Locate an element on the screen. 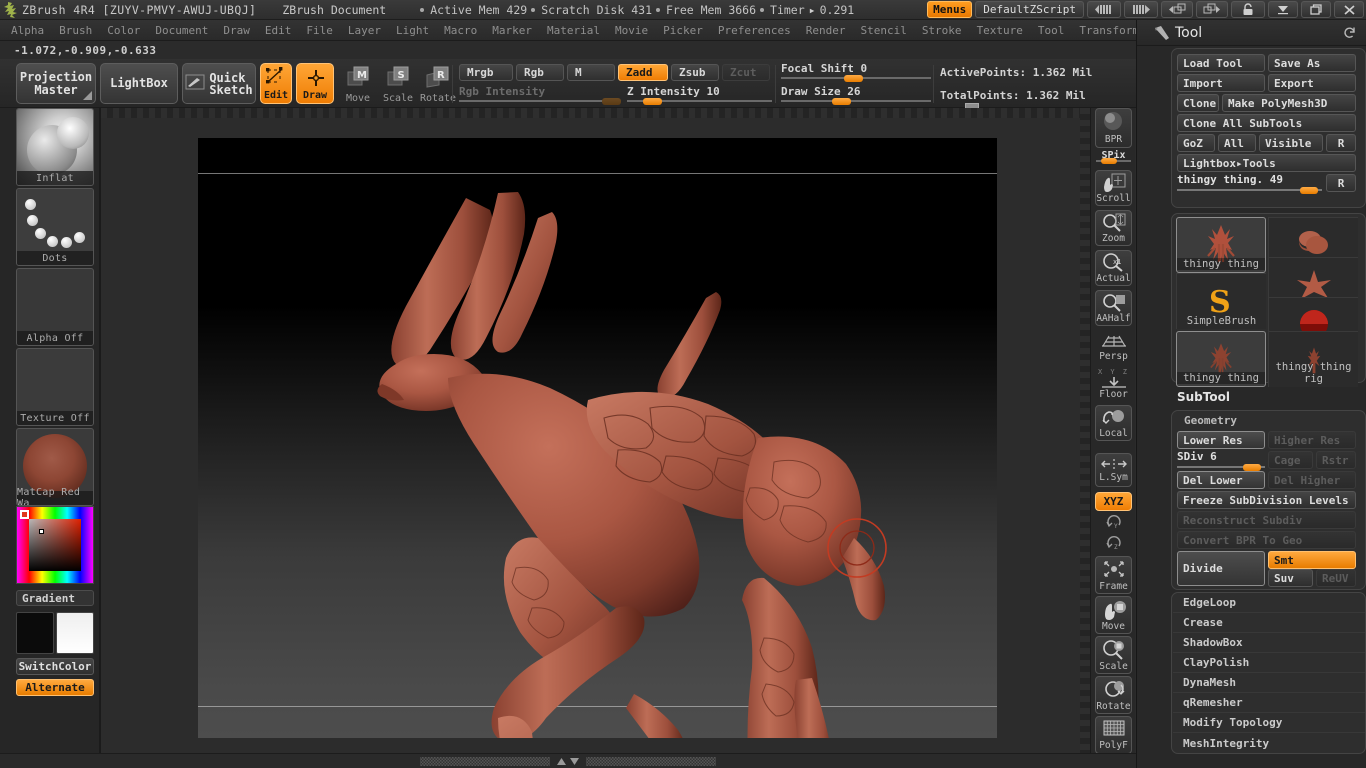  menu-item-brush: Brush is located at coordinates (75, 30).